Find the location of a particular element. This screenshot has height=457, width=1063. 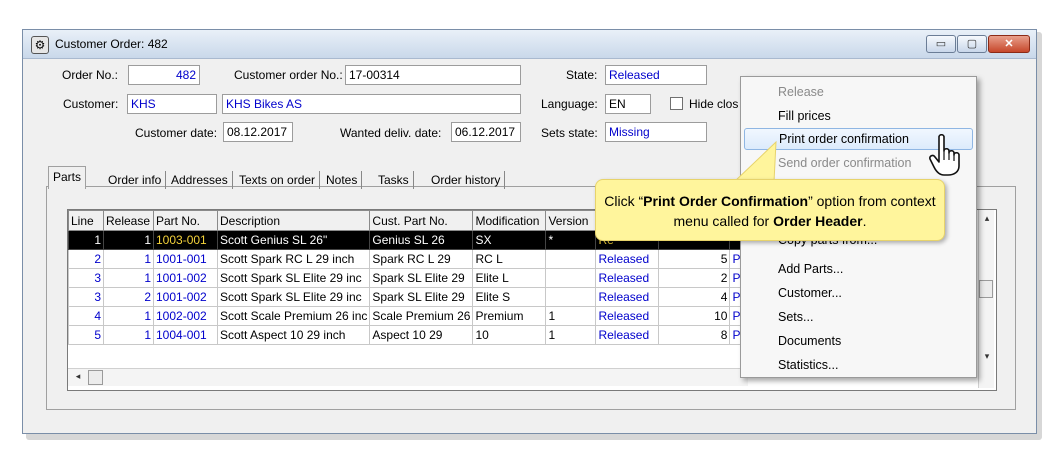

tab-tasks: Tasks is located at coordinates (394, 180).